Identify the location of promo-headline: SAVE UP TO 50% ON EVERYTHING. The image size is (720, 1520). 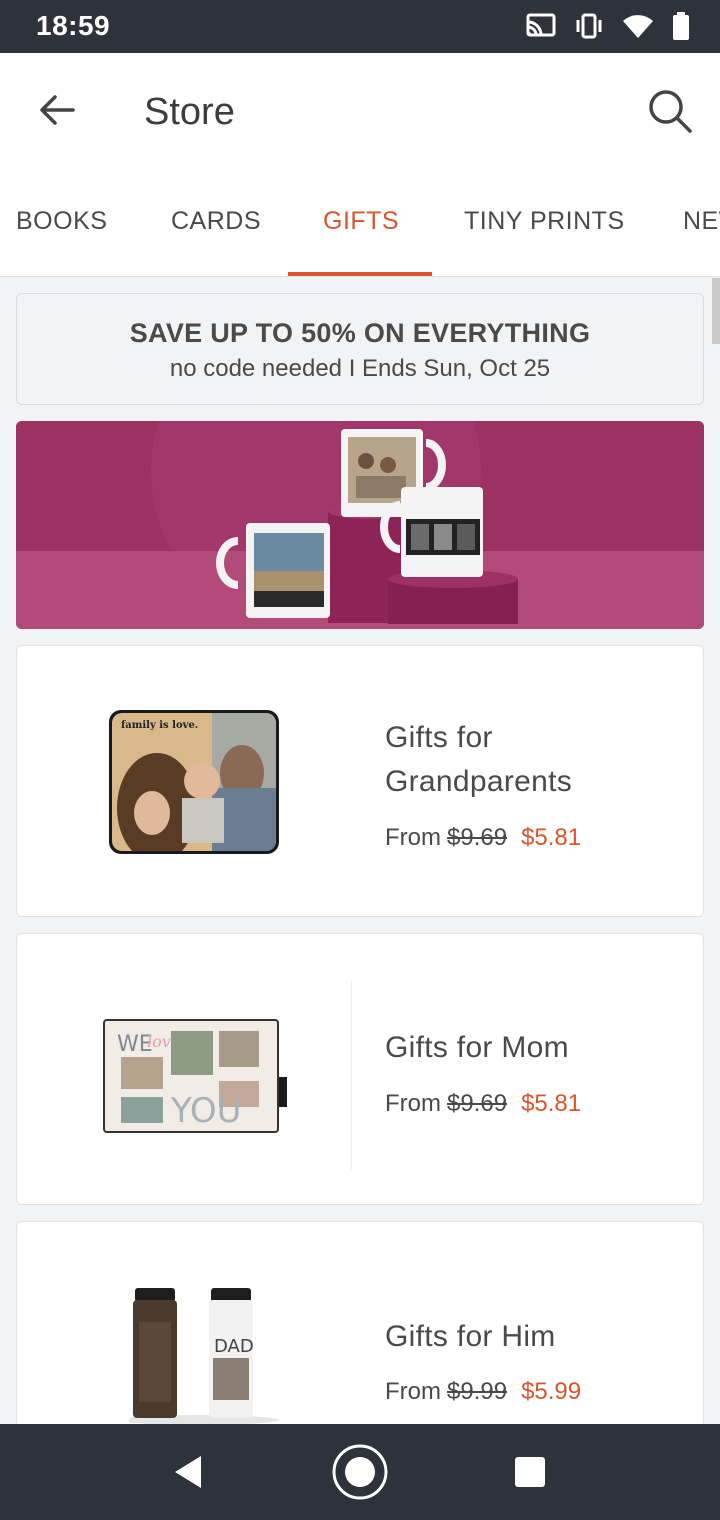
(360, 333).